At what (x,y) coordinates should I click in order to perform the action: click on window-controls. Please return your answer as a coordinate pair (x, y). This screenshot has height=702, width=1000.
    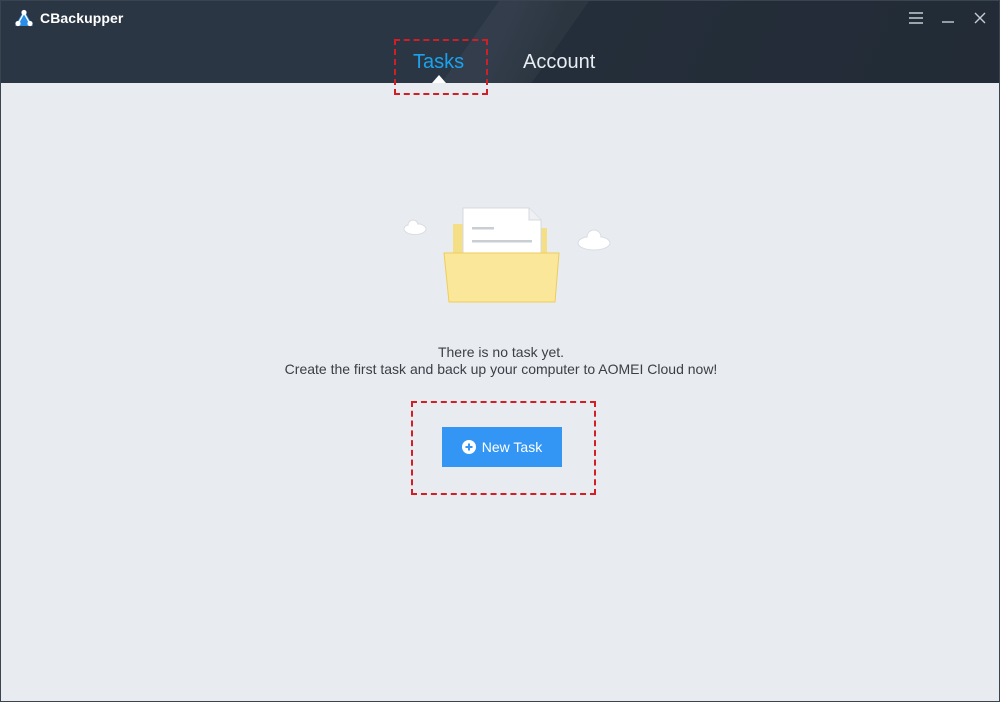
    Looking at the image, I should click on (948, 18).